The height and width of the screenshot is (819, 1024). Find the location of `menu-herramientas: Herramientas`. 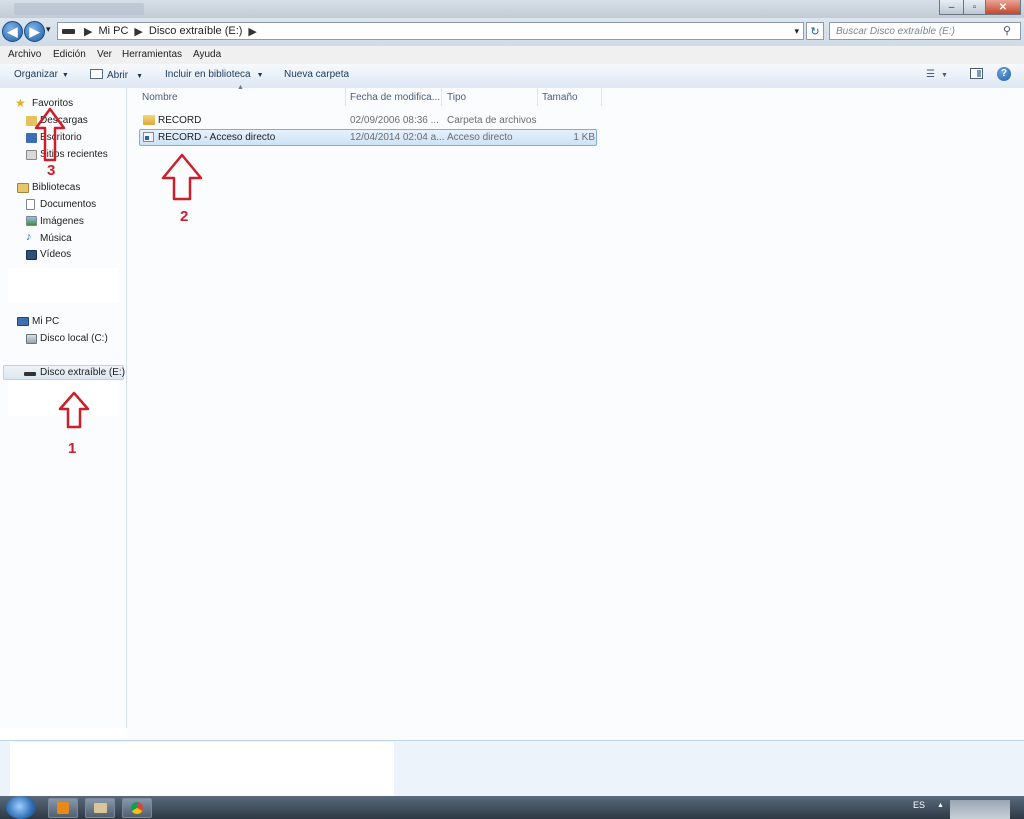

menu-herramientas: Herramientas is located at coordinates (152, 54).